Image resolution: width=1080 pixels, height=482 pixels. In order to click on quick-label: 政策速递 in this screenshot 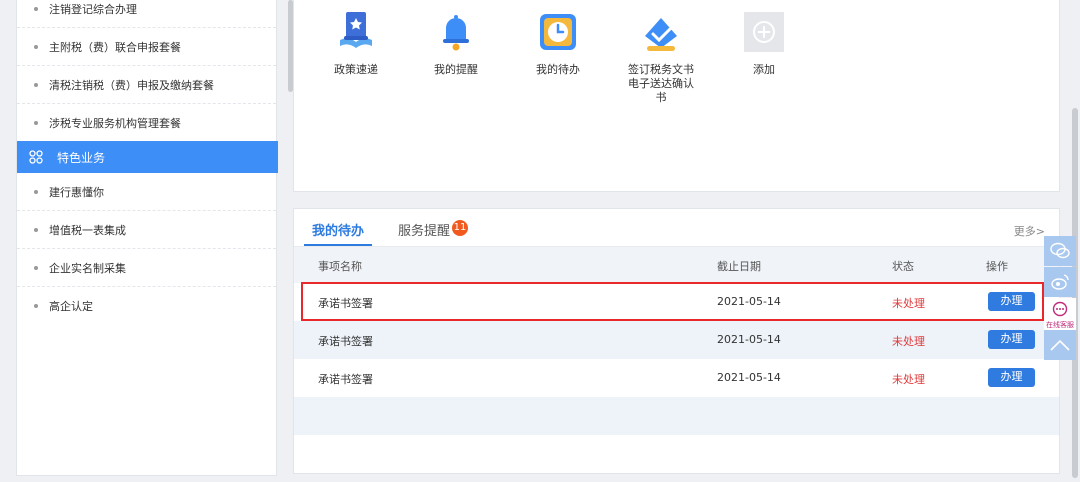, I will do `click(356, 69)`.